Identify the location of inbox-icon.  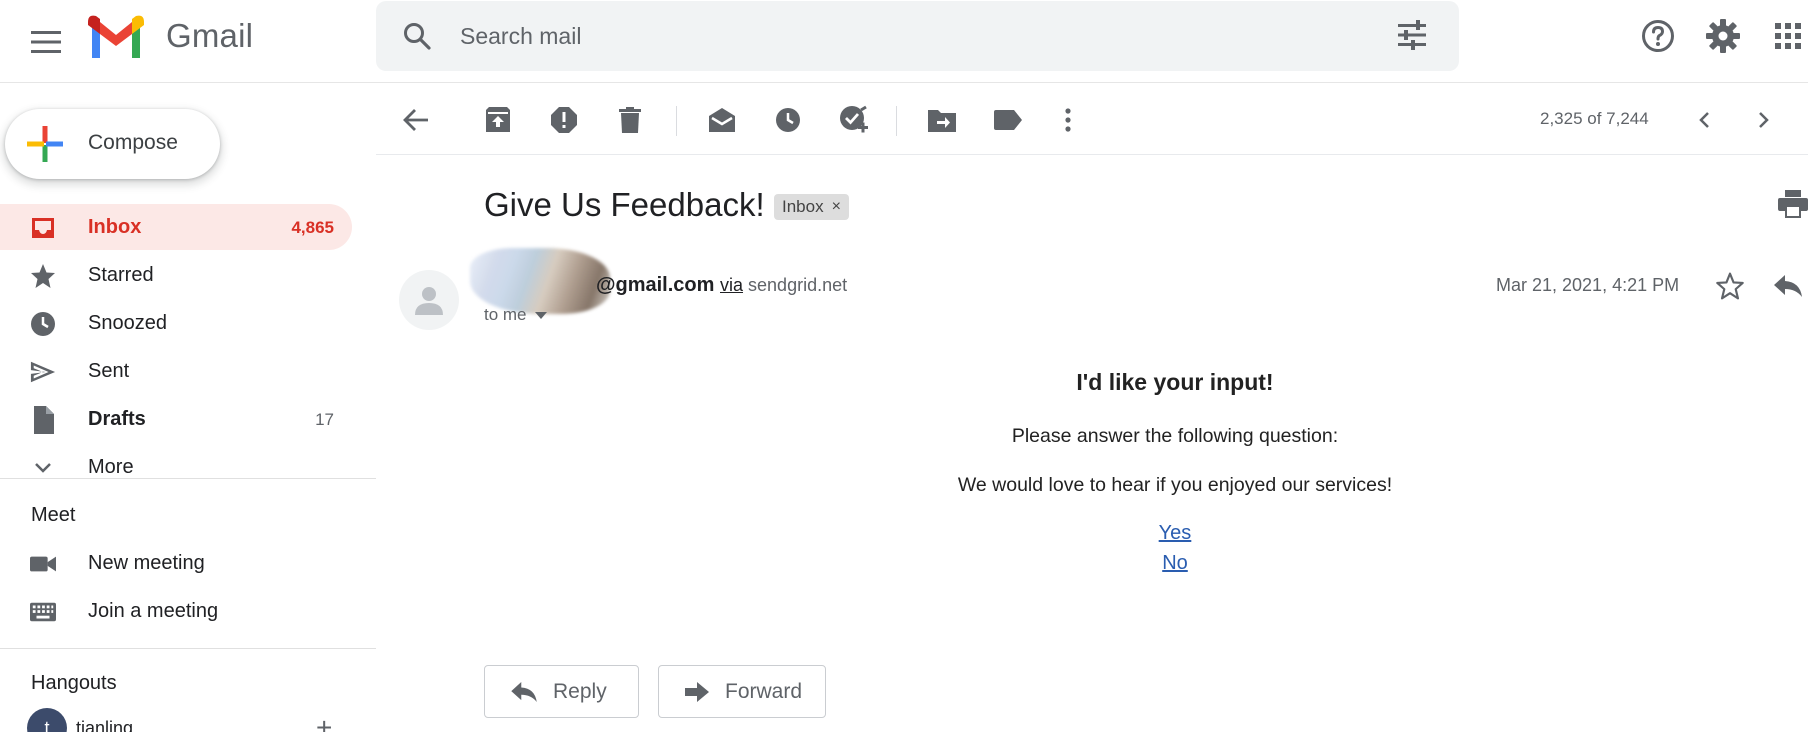
(43, 228).